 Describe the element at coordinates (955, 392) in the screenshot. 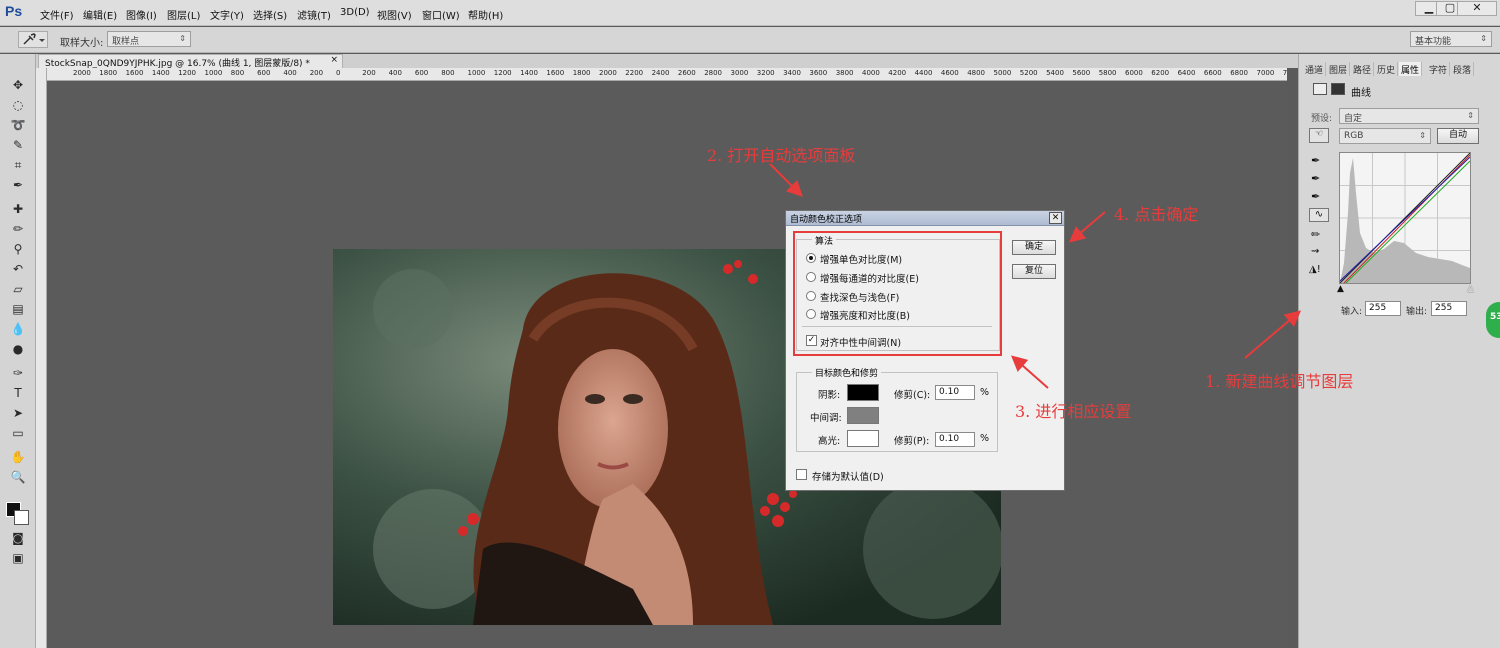

I see `clip-c-input: 0.10` at that location.